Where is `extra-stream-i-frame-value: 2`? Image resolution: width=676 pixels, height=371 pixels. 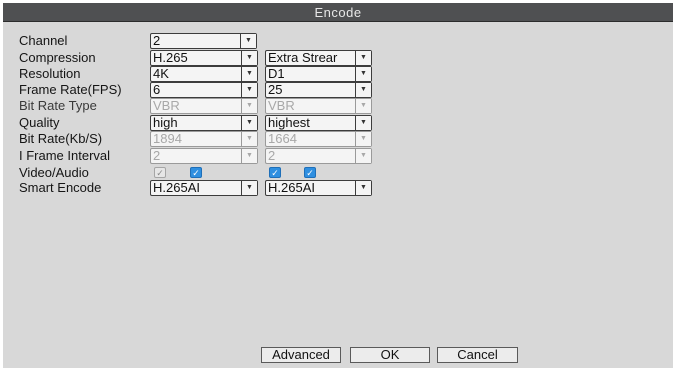 extra-stream-i-frame-value: 2 is located at coordinates (272, 156).